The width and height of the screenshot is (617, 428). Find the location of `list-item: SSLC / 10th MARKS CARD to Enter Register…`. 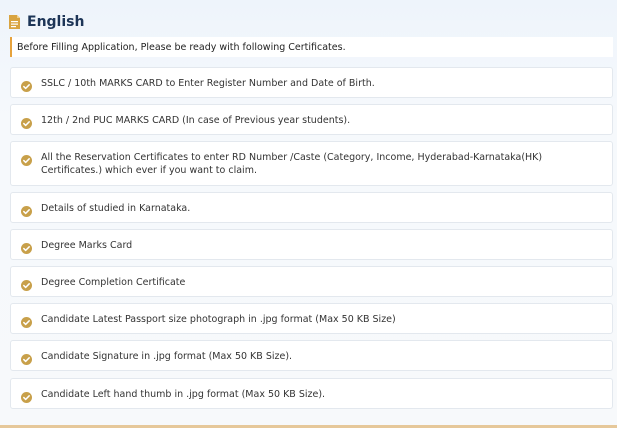

list-item: SSLC / 10th MARKS CARD to Enter Register… is located at coordinates (311, 82).